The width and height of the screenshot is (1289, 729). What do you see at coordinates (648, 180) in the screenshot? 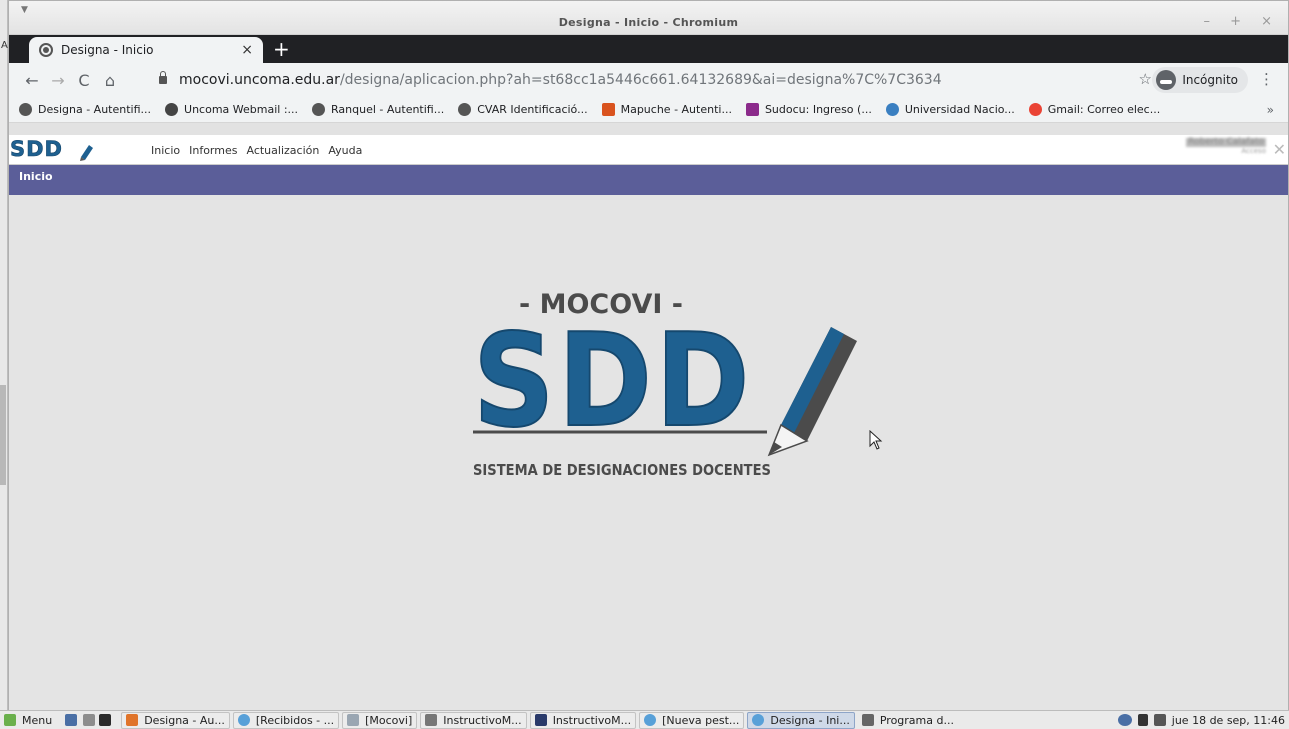
I see `section-band: Inicio` at bounding box center [648, 180].